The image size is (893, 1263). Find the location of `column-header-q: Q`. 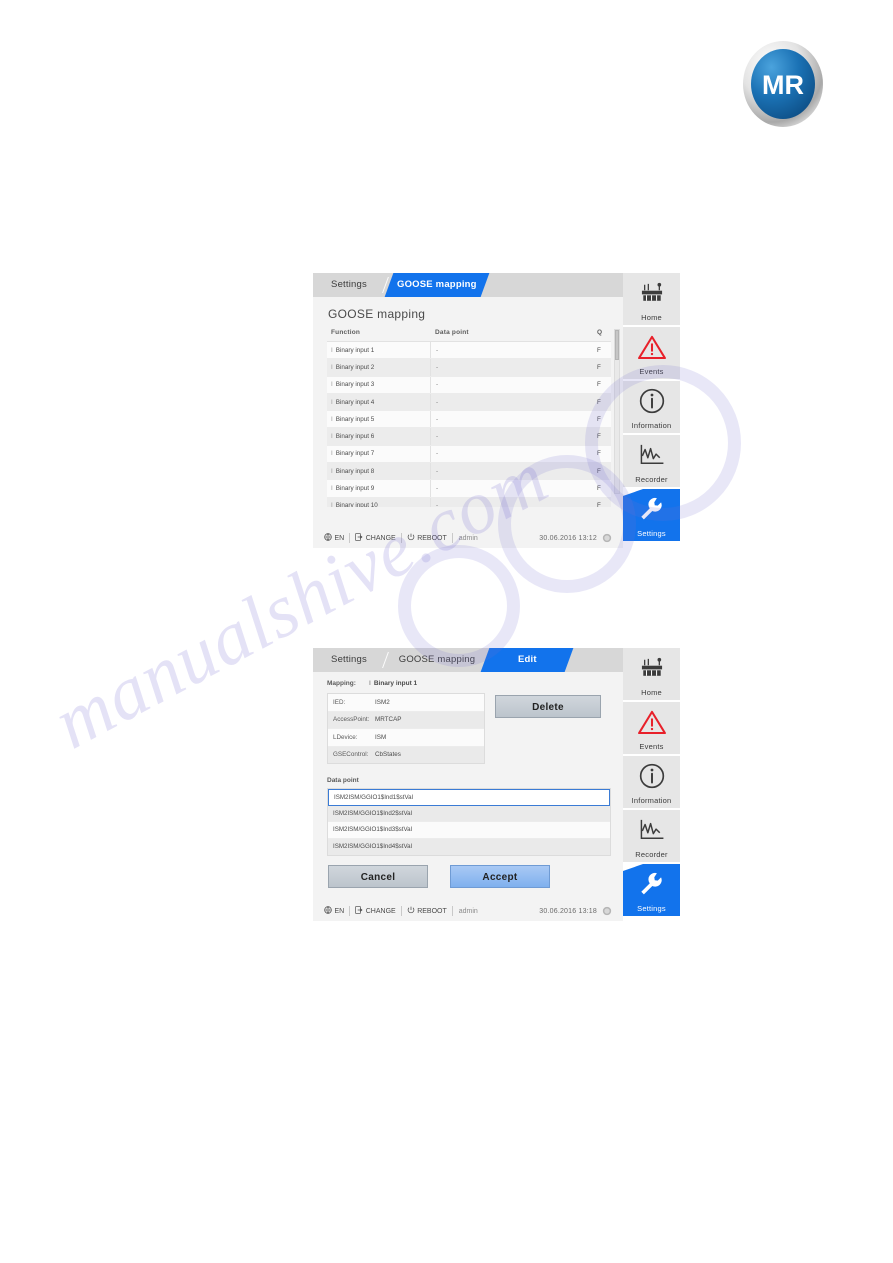

column-header-q: Q is located at coordinates (600, 332).